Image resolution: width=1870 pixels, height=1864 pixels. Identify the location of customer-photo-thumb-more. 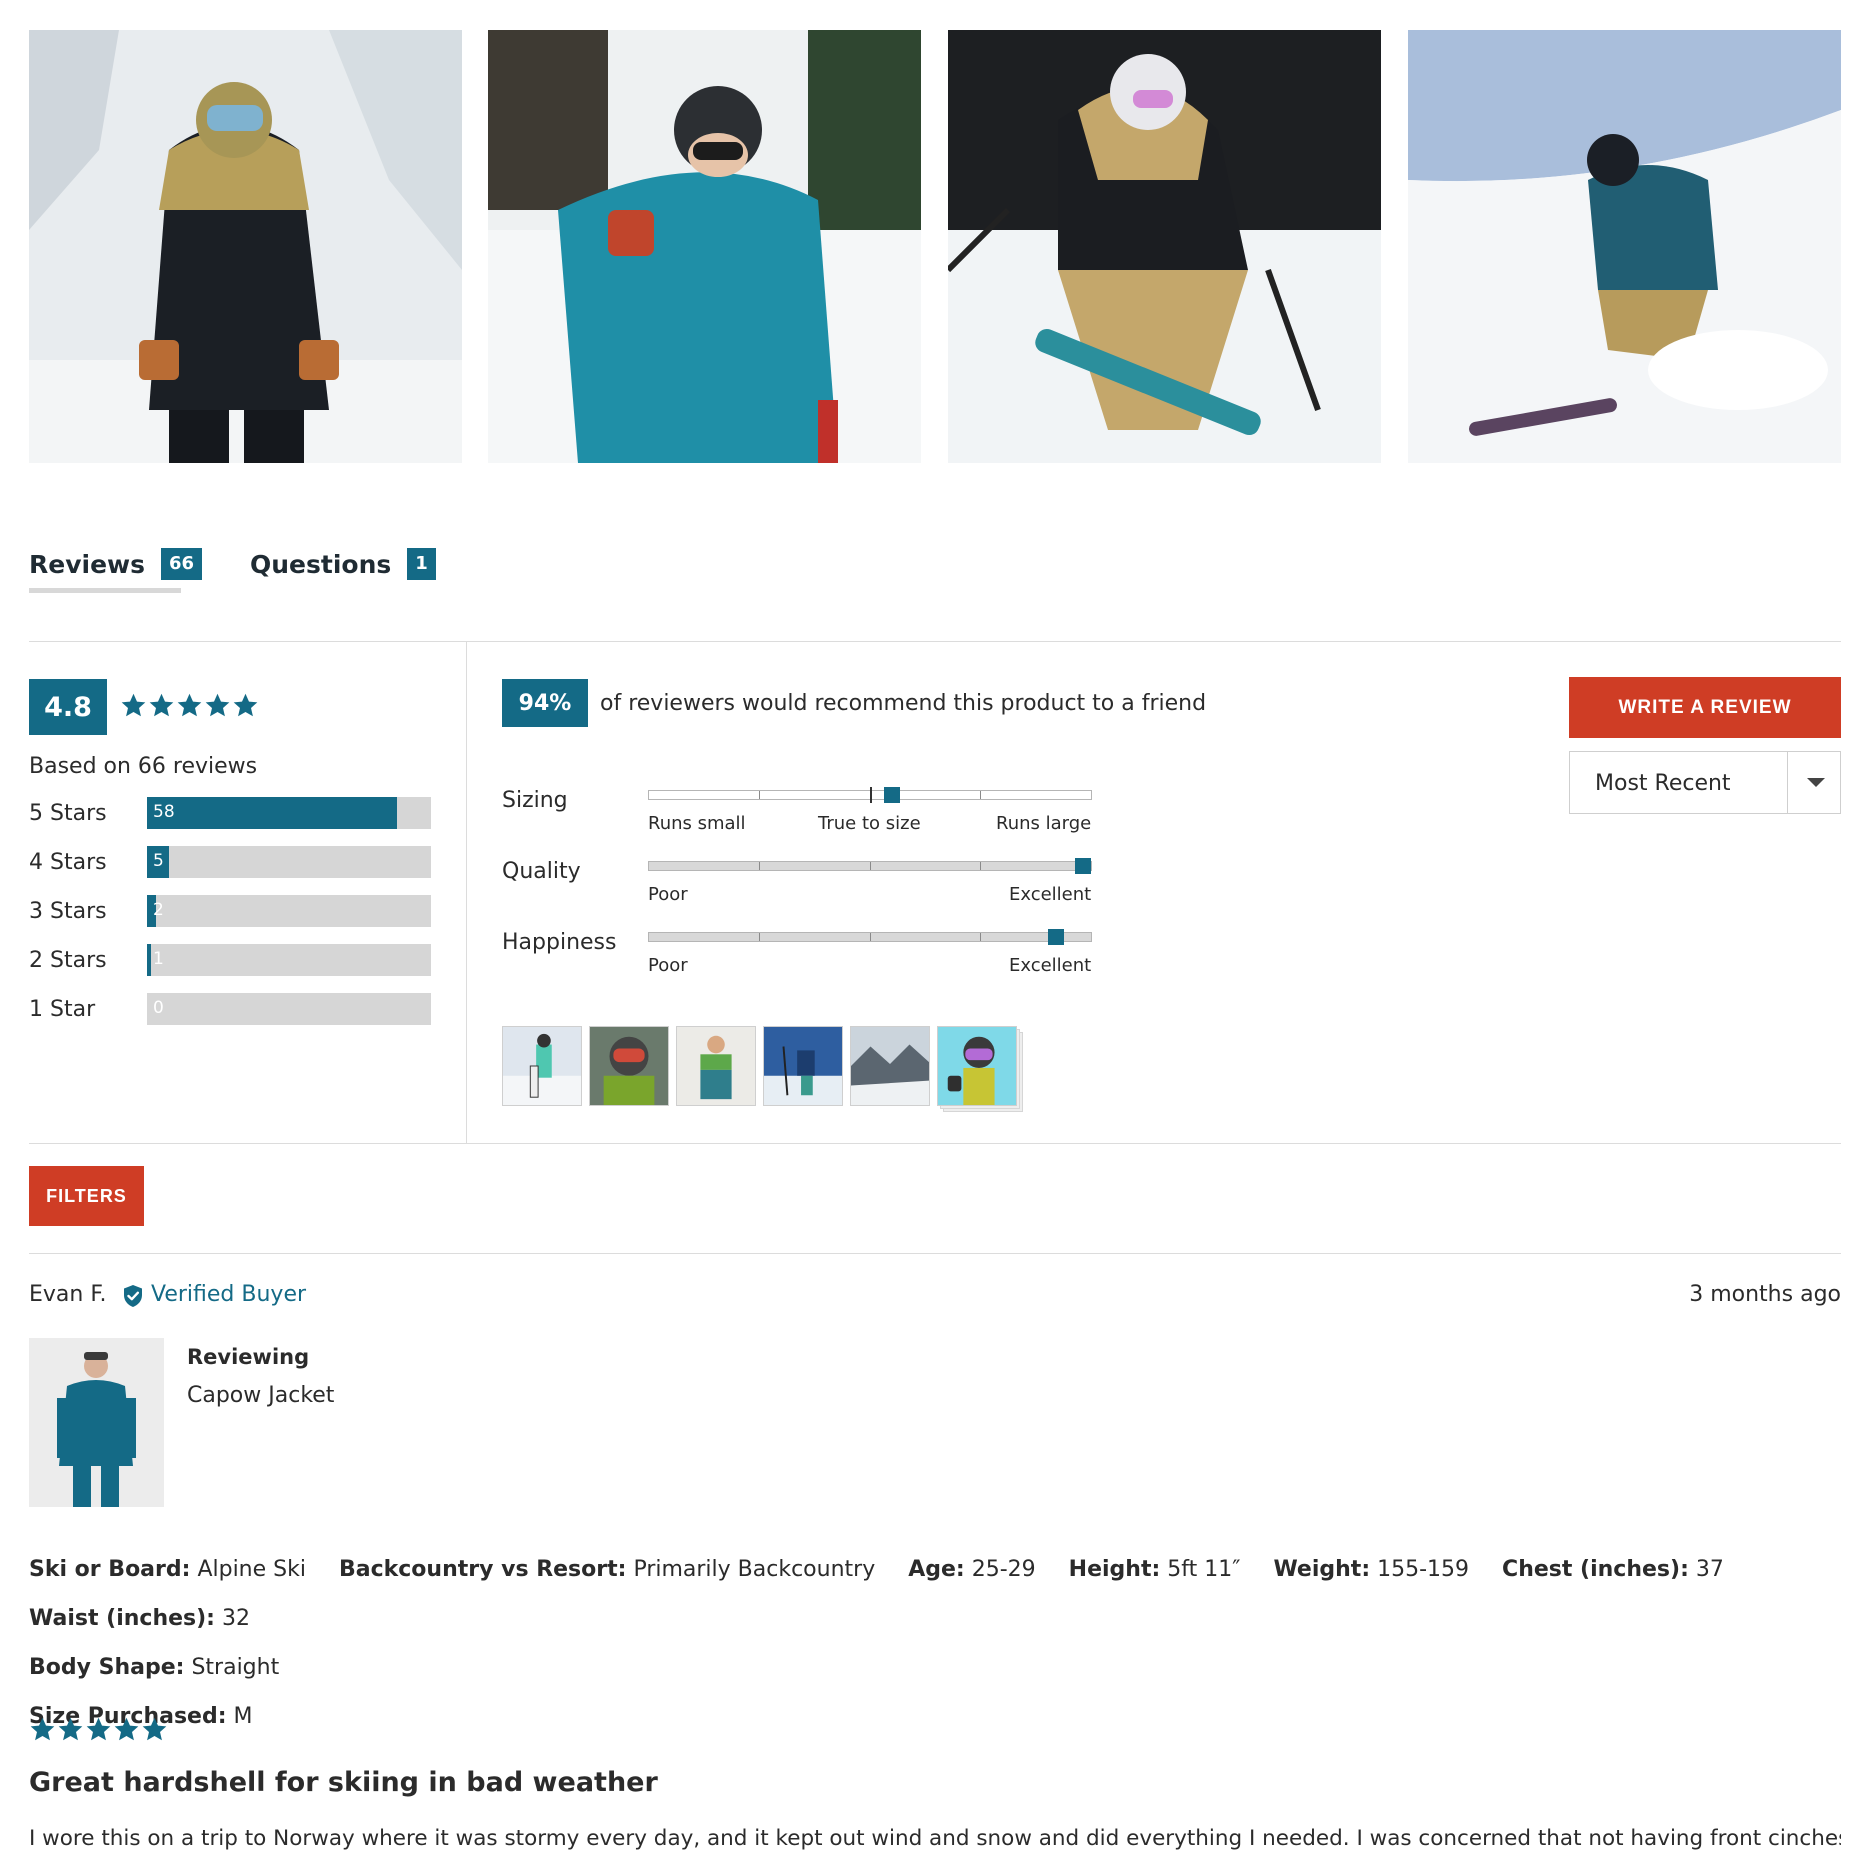
(977, 1066).